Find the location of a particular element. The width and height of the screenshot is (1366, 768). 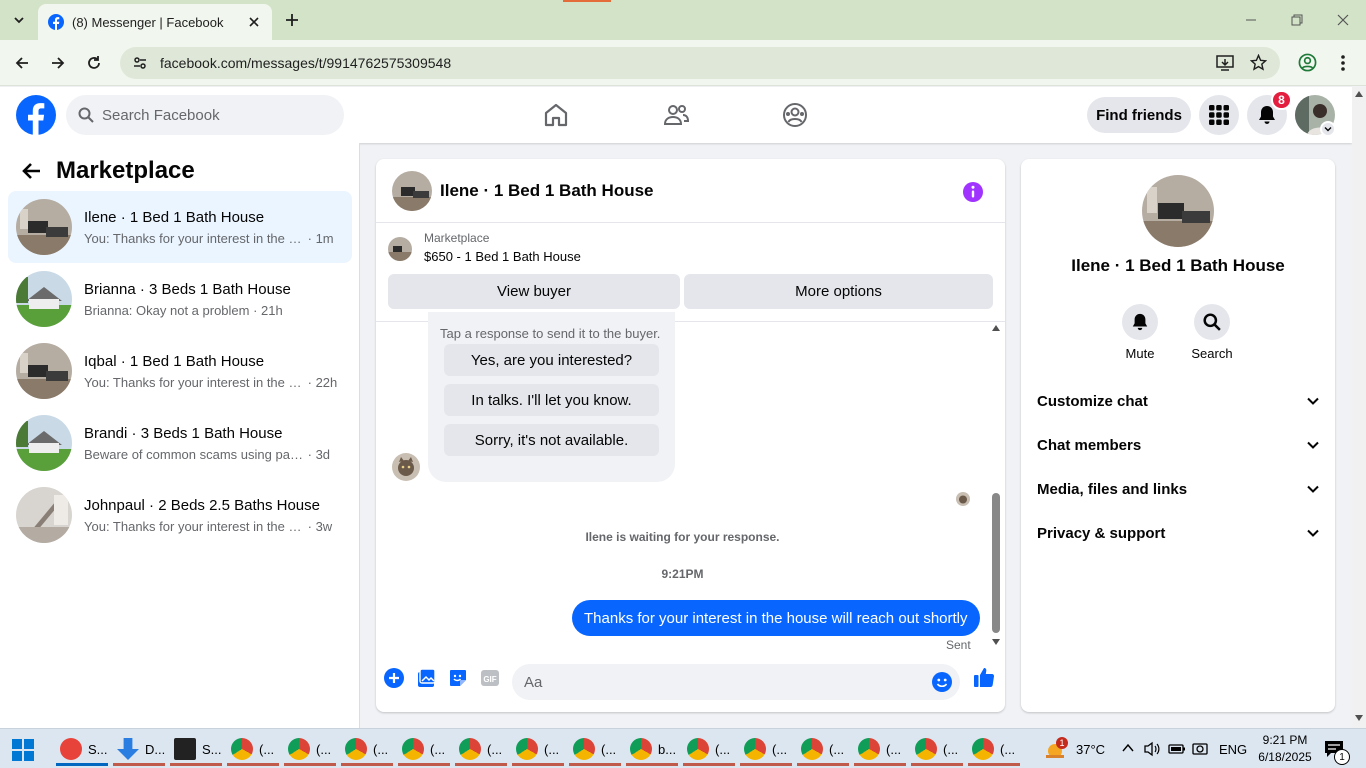

back-to-chats-button is located at coordinates (32, 171).